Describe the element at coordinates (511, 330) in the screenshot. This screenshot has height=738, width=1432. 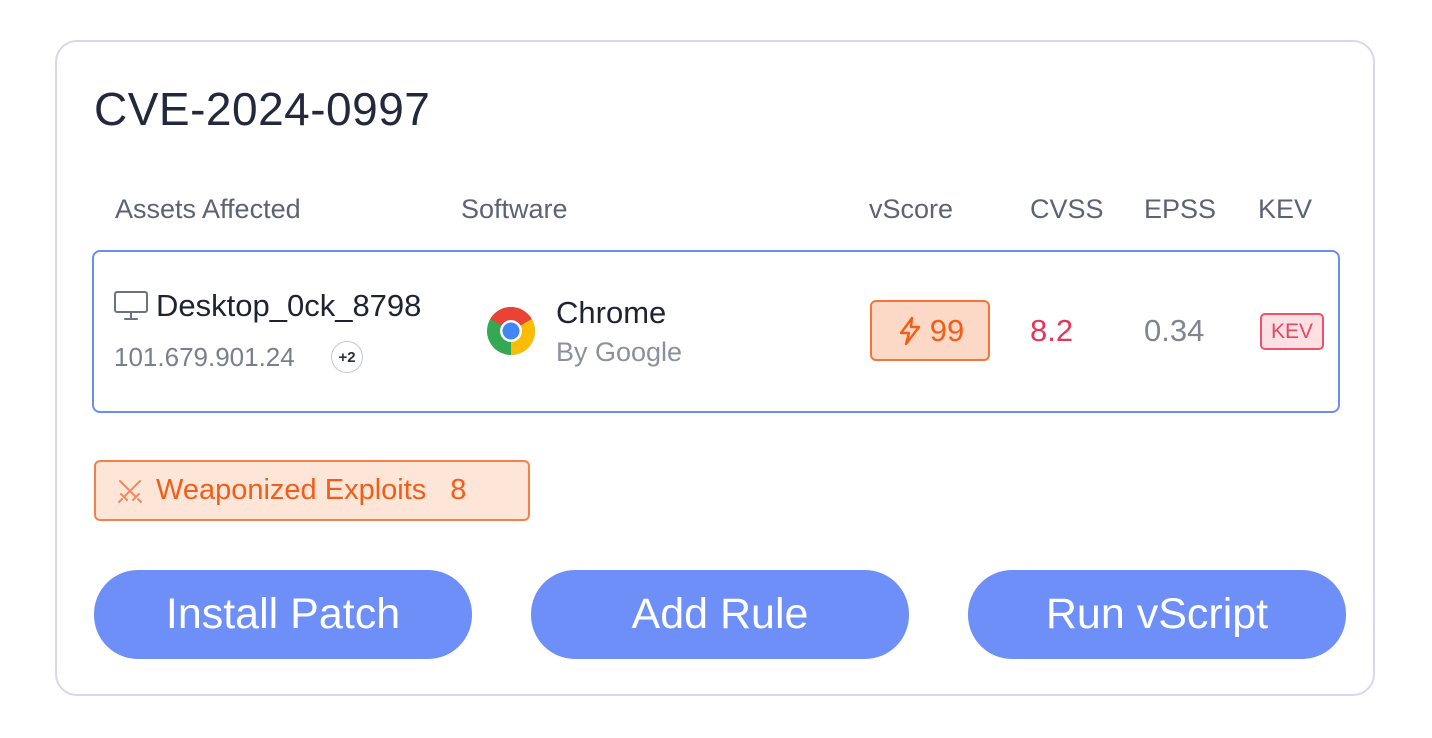
I see `chrome-logo-icon` at that location.